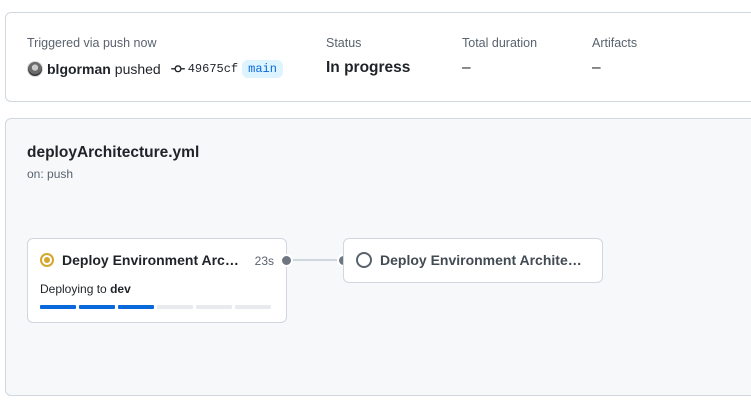 This screenshot has width=751, height=401. What do you see at coordinates (368, 67) in the screenshot?
I see `status-value: In progress` at bounding box center [368, 67].